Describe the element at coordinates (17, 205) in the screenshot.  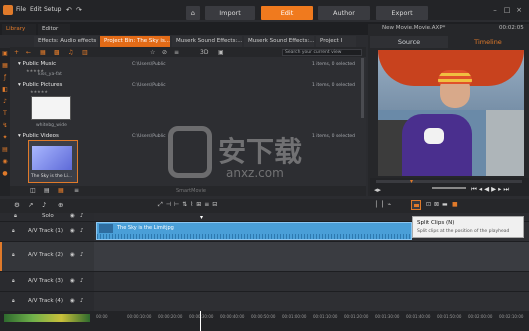
I see `settings-icon: ⚙` at that location.